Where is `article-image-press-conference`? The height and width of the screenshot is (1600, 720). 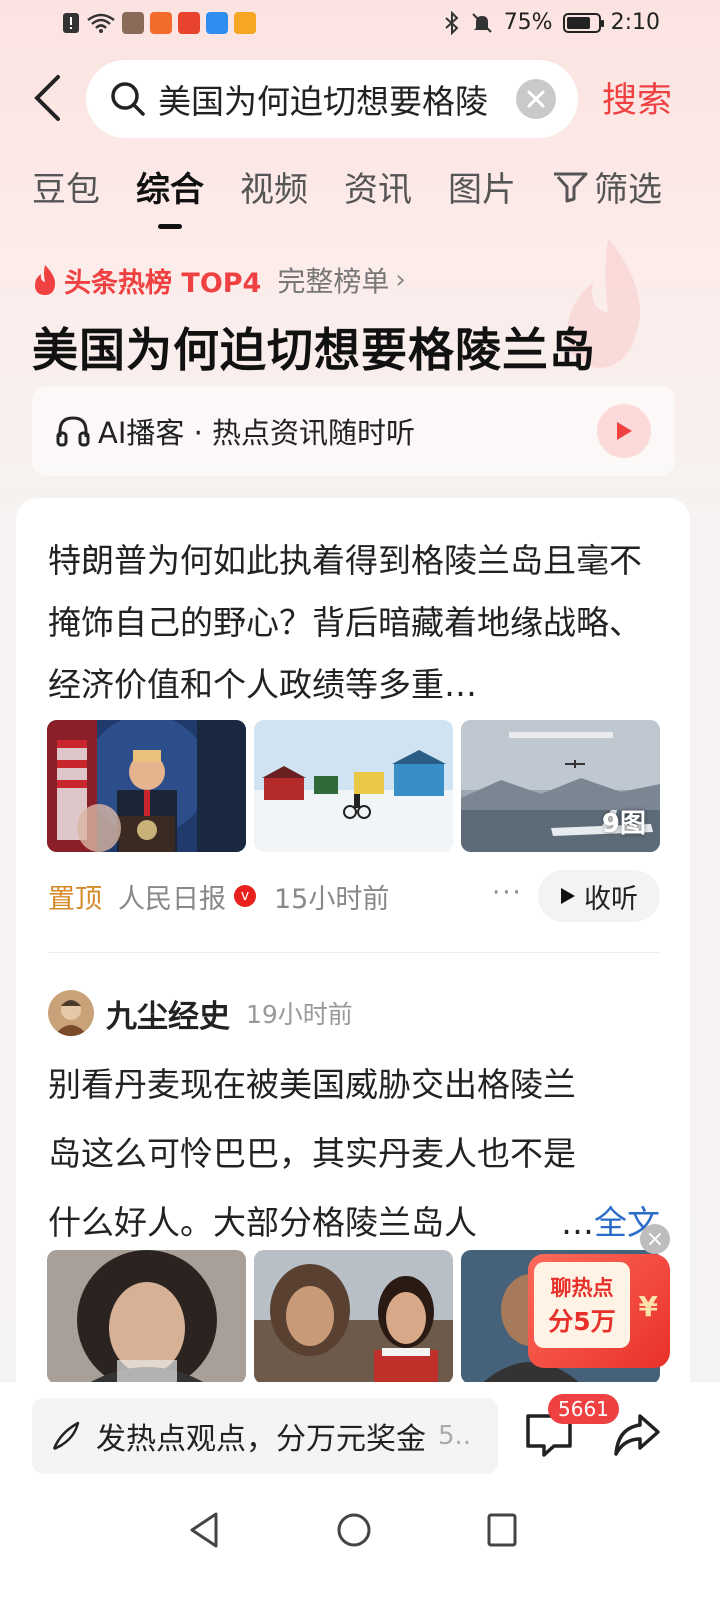 article-image-press-conference is located at coordinates (146, 786).